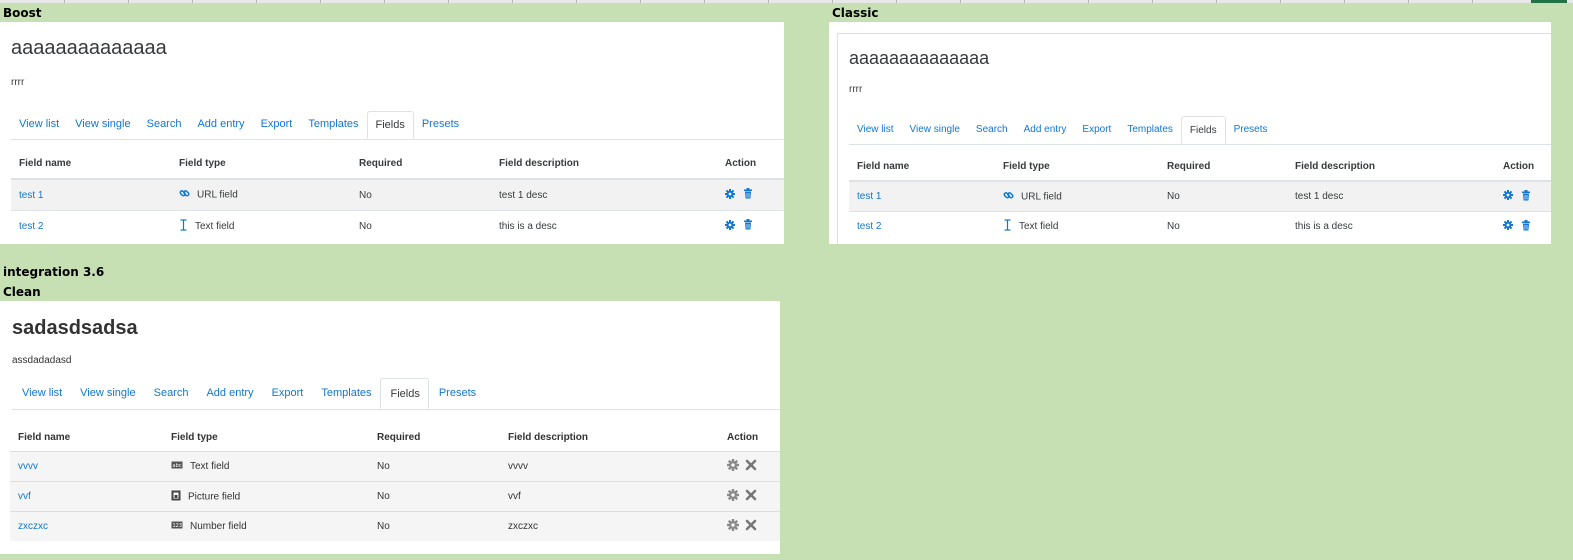 The image size is (1573, 560). Describe the element at coordinates (42, 360) in the screenshot. I see `page-description: assdadadasd` at that location.